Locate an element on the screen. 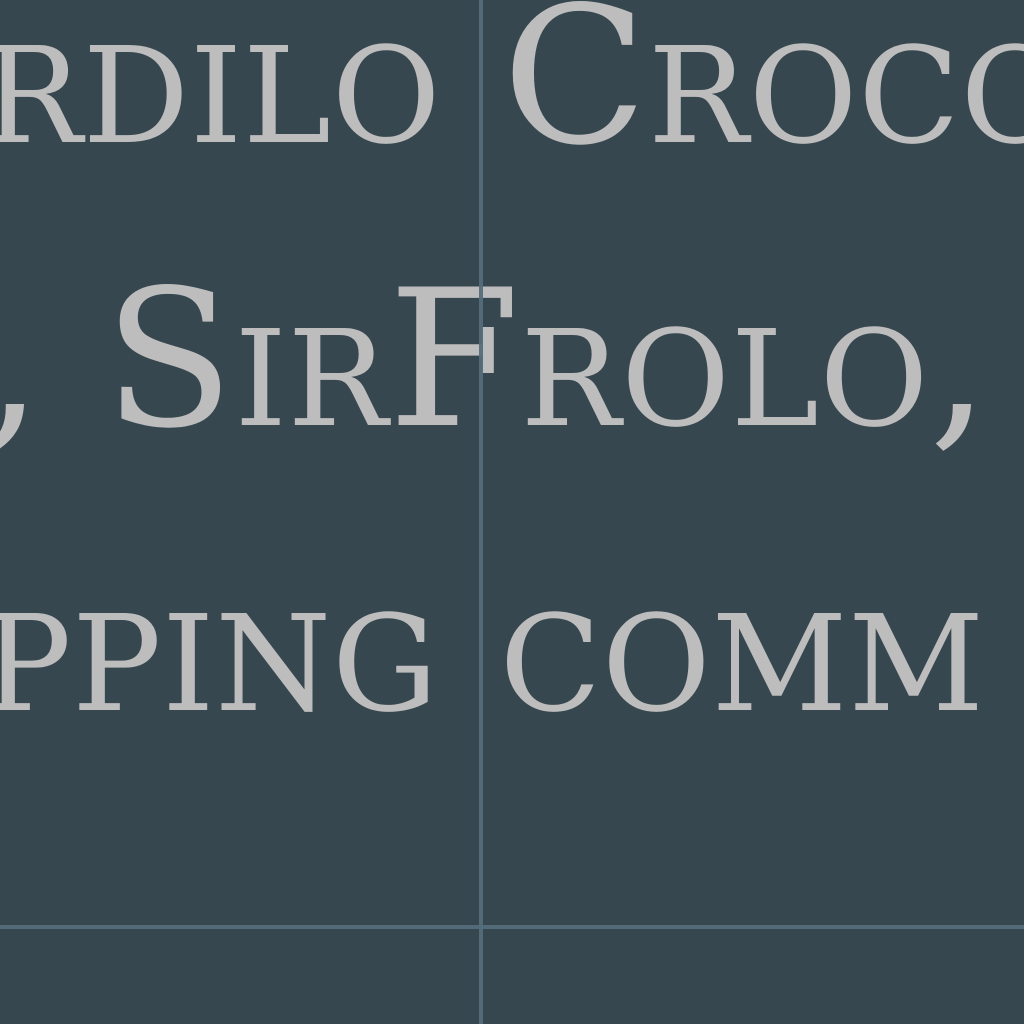 The width and height of the screenshot is (1024, 1024). vertical-grid-line is located at coordinates (481, 512).